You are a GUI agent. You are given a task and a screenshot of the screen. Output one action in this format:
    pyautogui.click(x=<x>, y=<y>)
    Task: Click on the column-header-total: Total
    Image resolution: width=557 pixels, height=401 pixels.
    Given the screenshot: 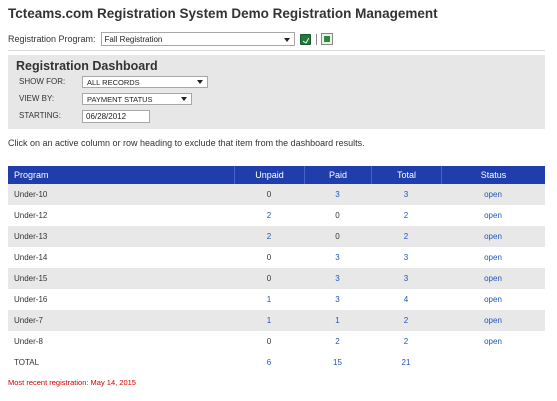 What is the action you would take?
    pyautogui.click(x=406, y=175)
    